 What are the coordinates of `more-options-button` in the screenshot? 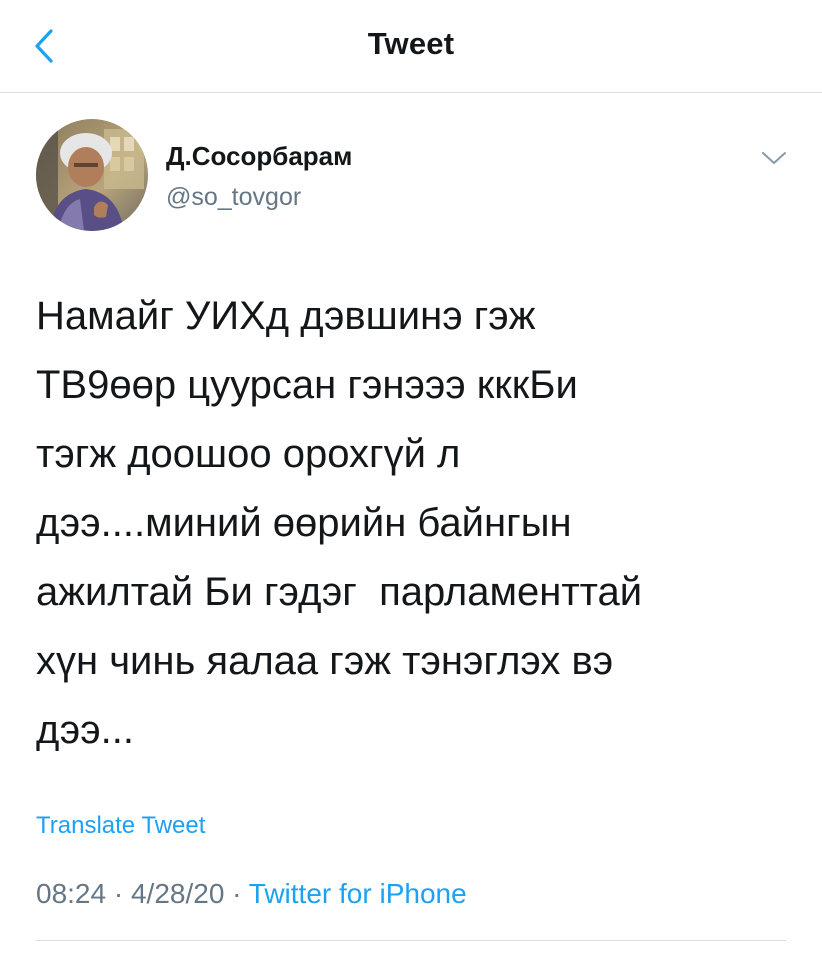 It's located at (774, 158).